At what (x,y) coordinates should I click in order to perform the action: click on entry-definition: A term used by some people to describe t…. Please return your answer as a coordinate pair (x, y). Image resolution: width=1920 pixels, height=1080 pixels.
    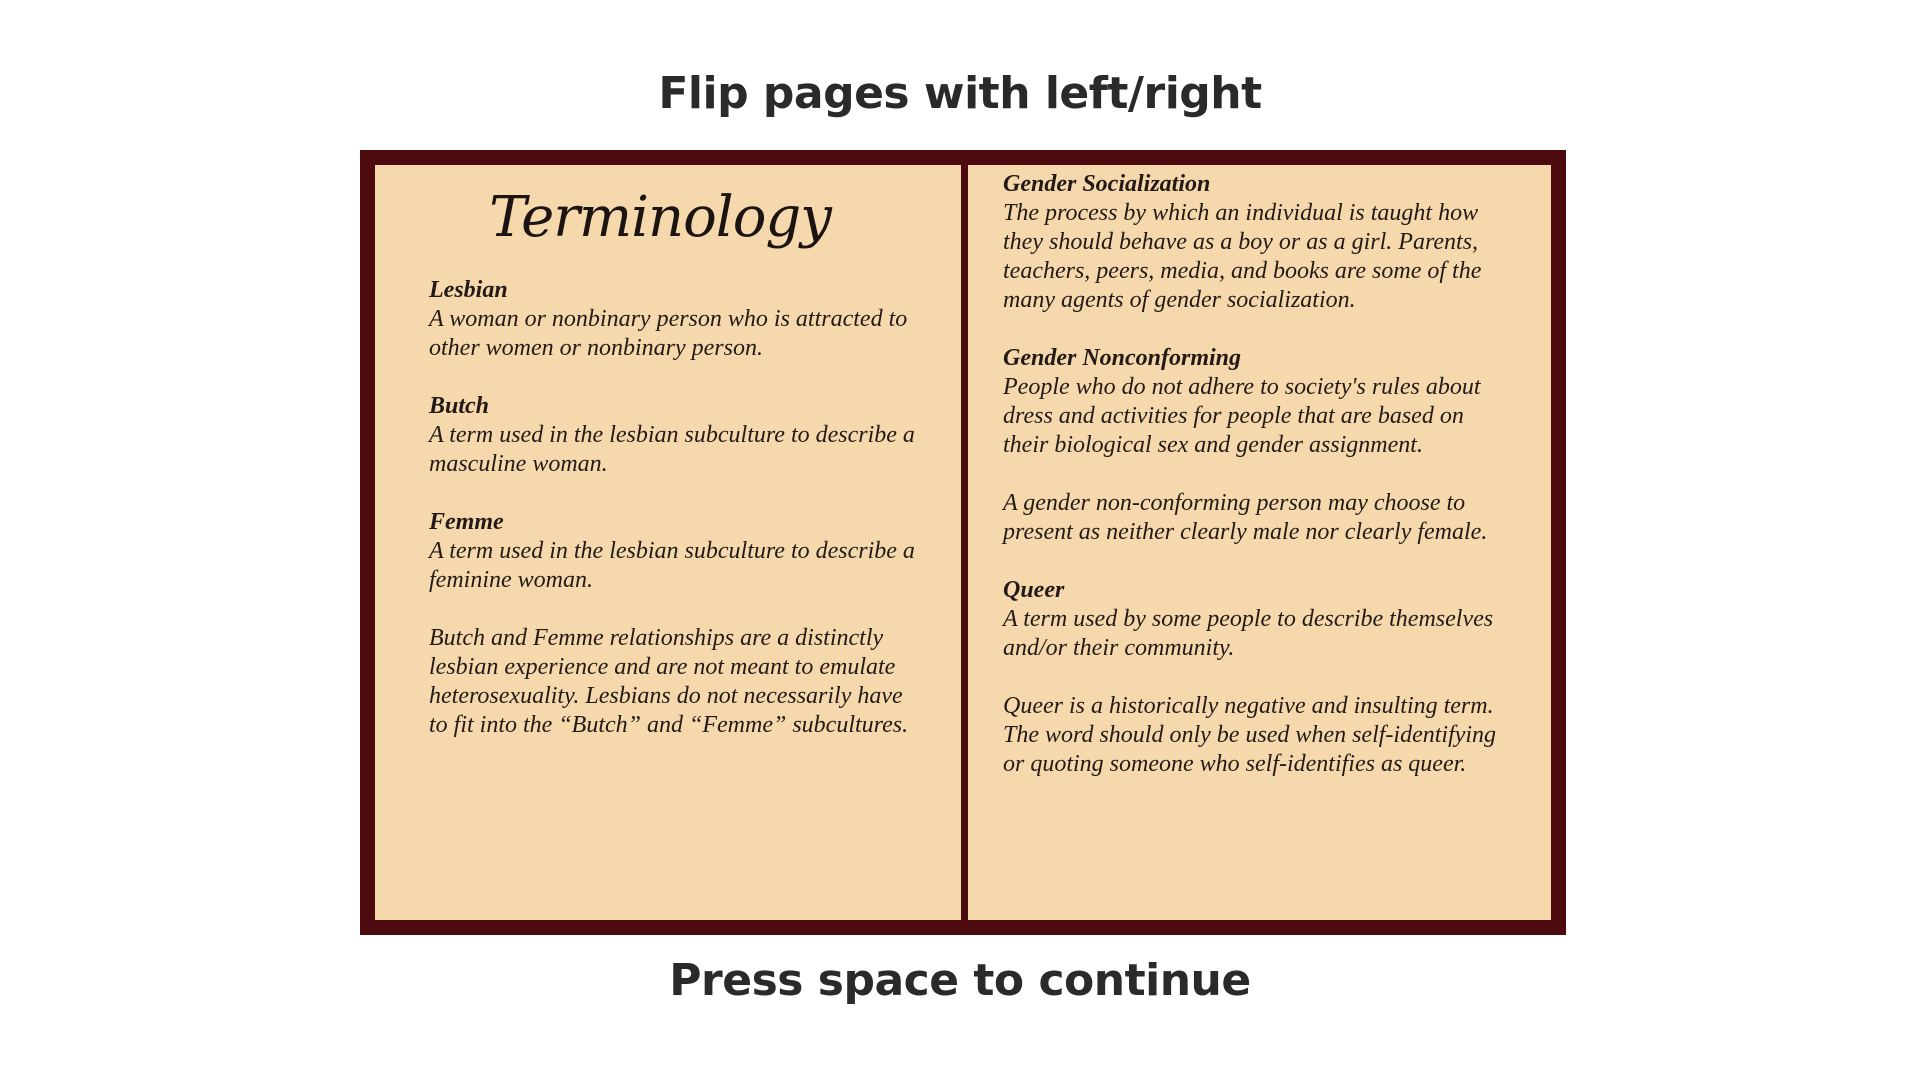
    Looking at the image, I should click on (1248, 633).